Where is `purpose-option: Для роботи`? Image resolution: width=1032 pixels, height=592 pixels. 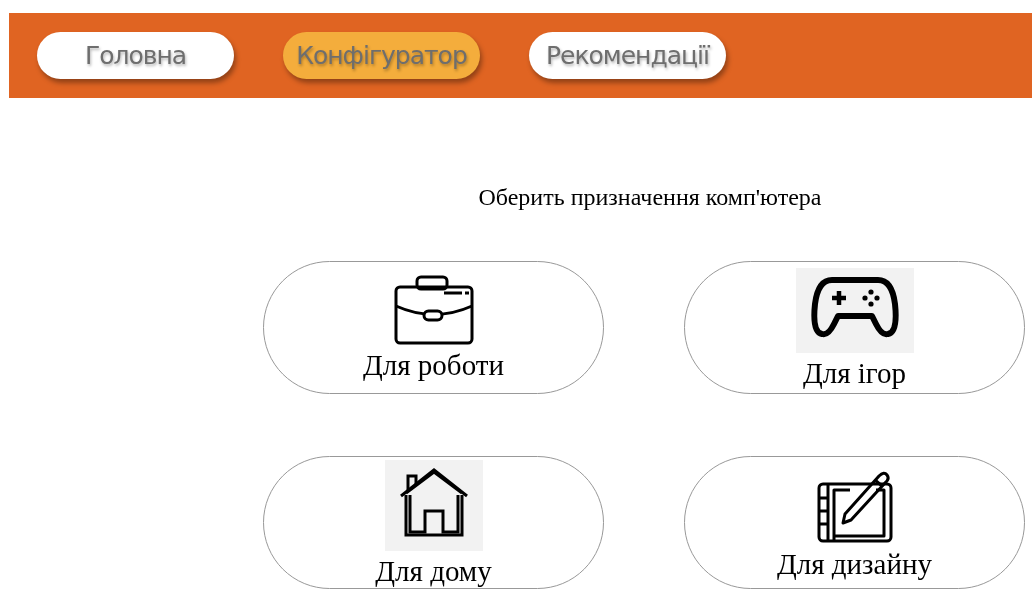
purpose-option: Для роботи is located at coordinates (433, 327).